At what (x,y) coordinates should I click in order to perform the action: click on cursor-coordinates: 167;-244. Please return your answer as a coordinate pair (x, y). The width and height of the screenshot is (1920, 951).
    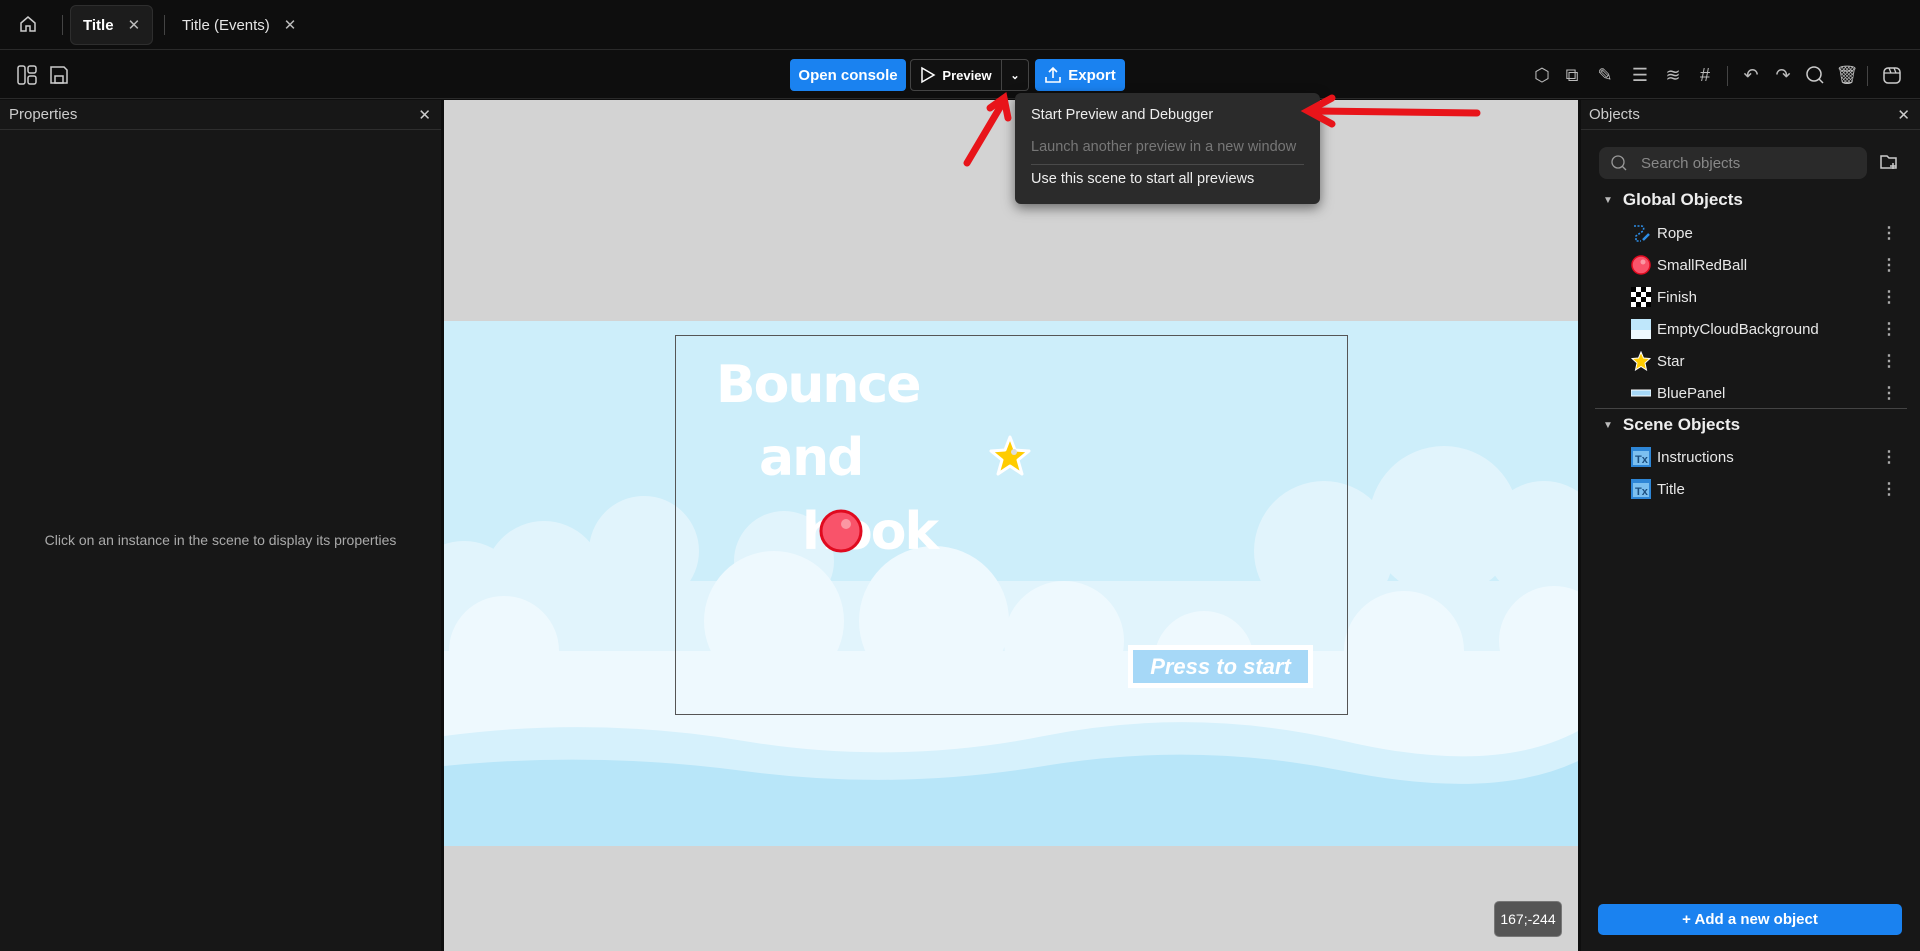
    Looking at the image, I should click on (1528, 919).